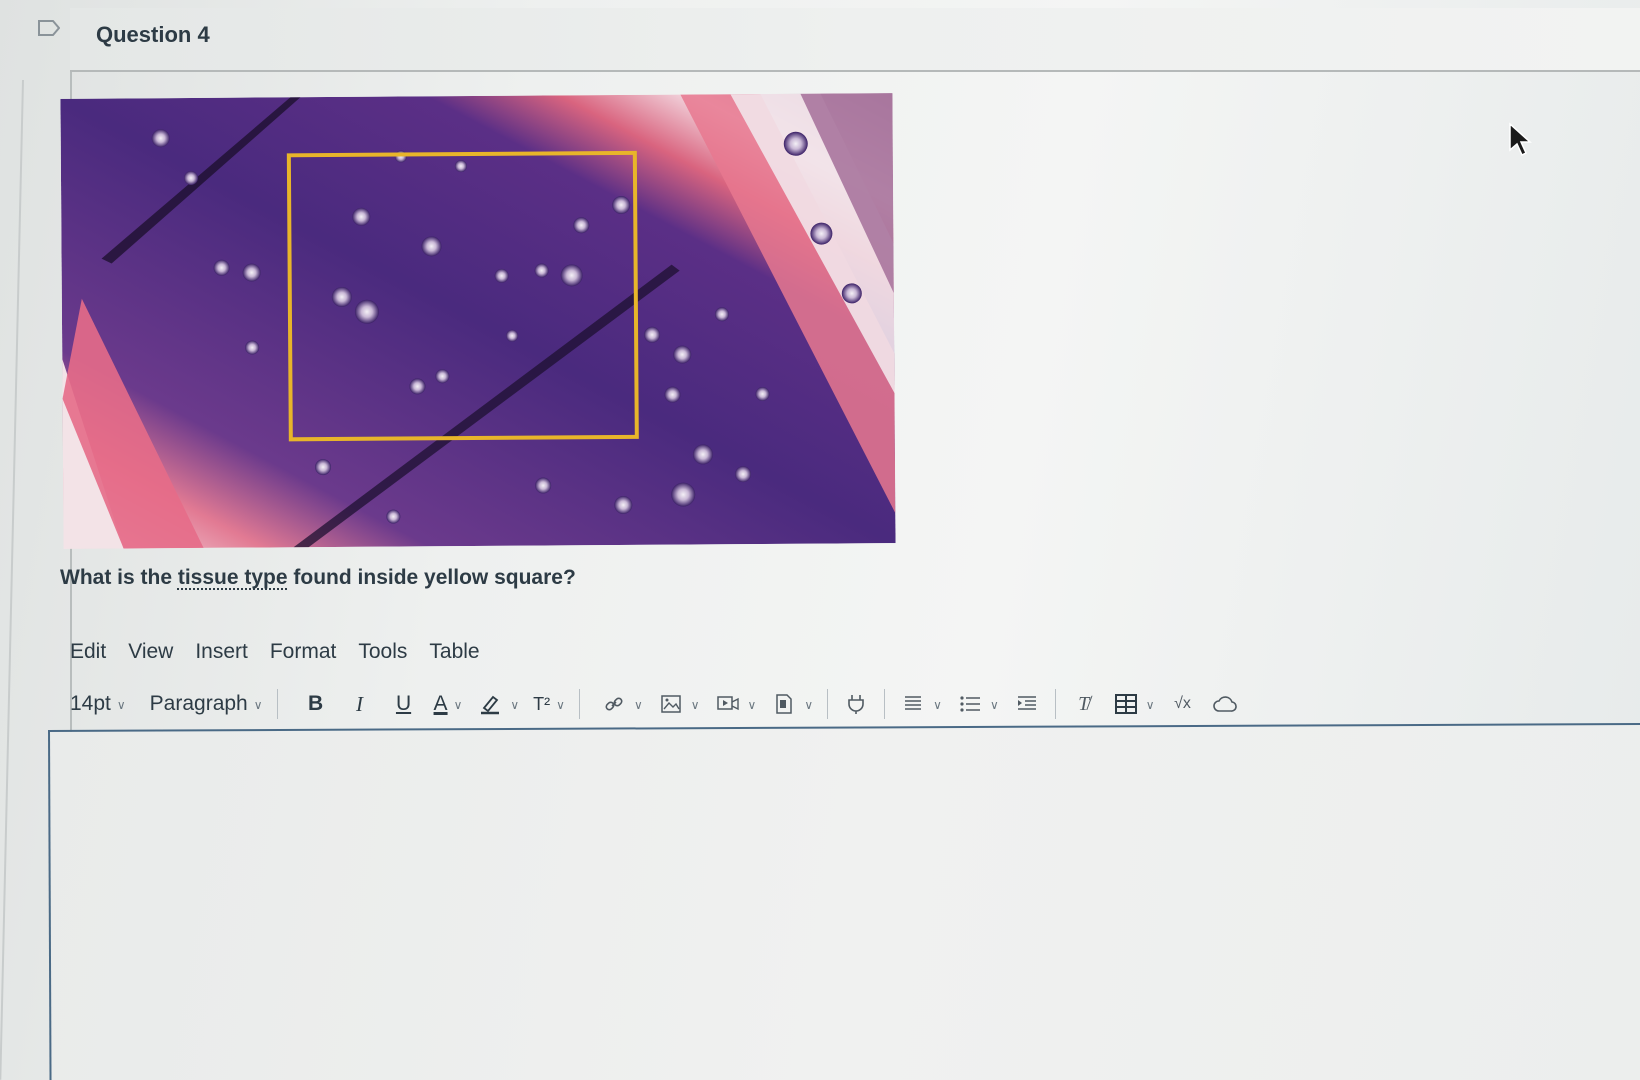 The image size is (1640, 1080). I want to click on flag-question-icon, so click(49, 28).